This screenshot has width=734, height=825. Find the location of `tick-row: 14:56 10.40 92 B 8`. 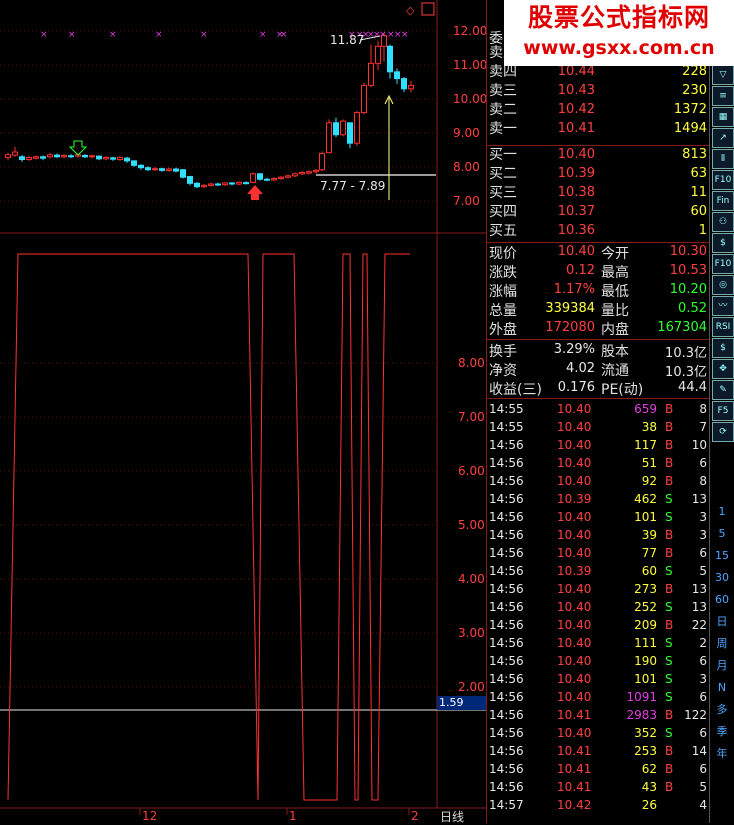

tick-row: 14:56 10.40 92 B 8 is located at coordinates (598, 481).